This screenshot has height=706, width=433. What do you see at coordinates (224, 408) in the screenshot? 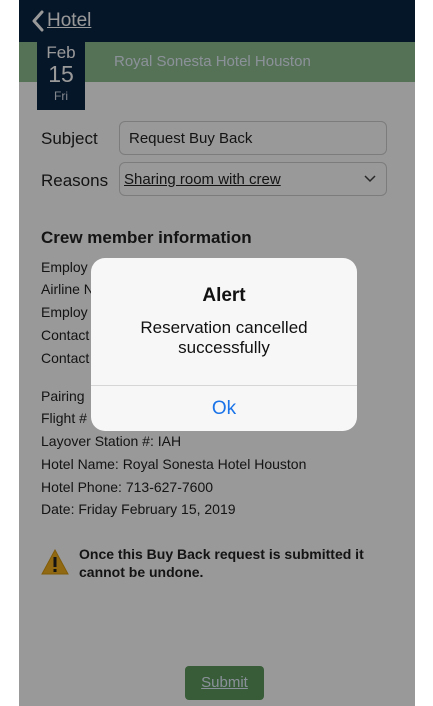
I see `ok-button: Ok` at bounding box center [224, 408].